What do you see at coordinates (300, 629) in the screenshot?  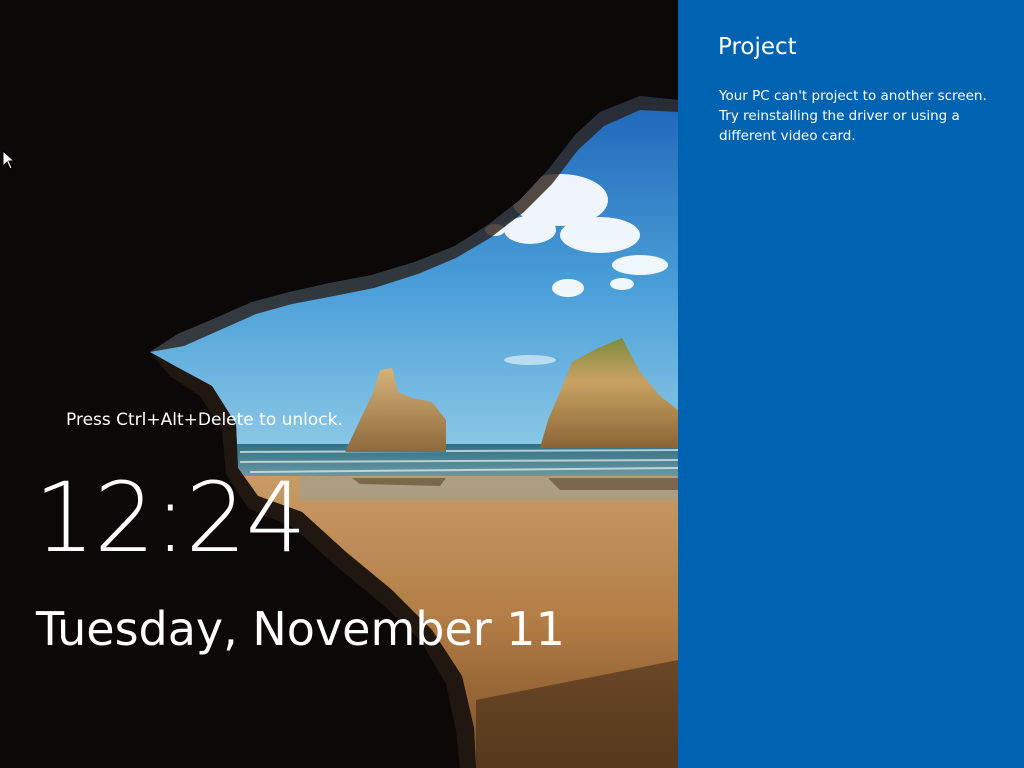 I see `clock-date: Tuesday, November 11` at bounding box center [300, 629].